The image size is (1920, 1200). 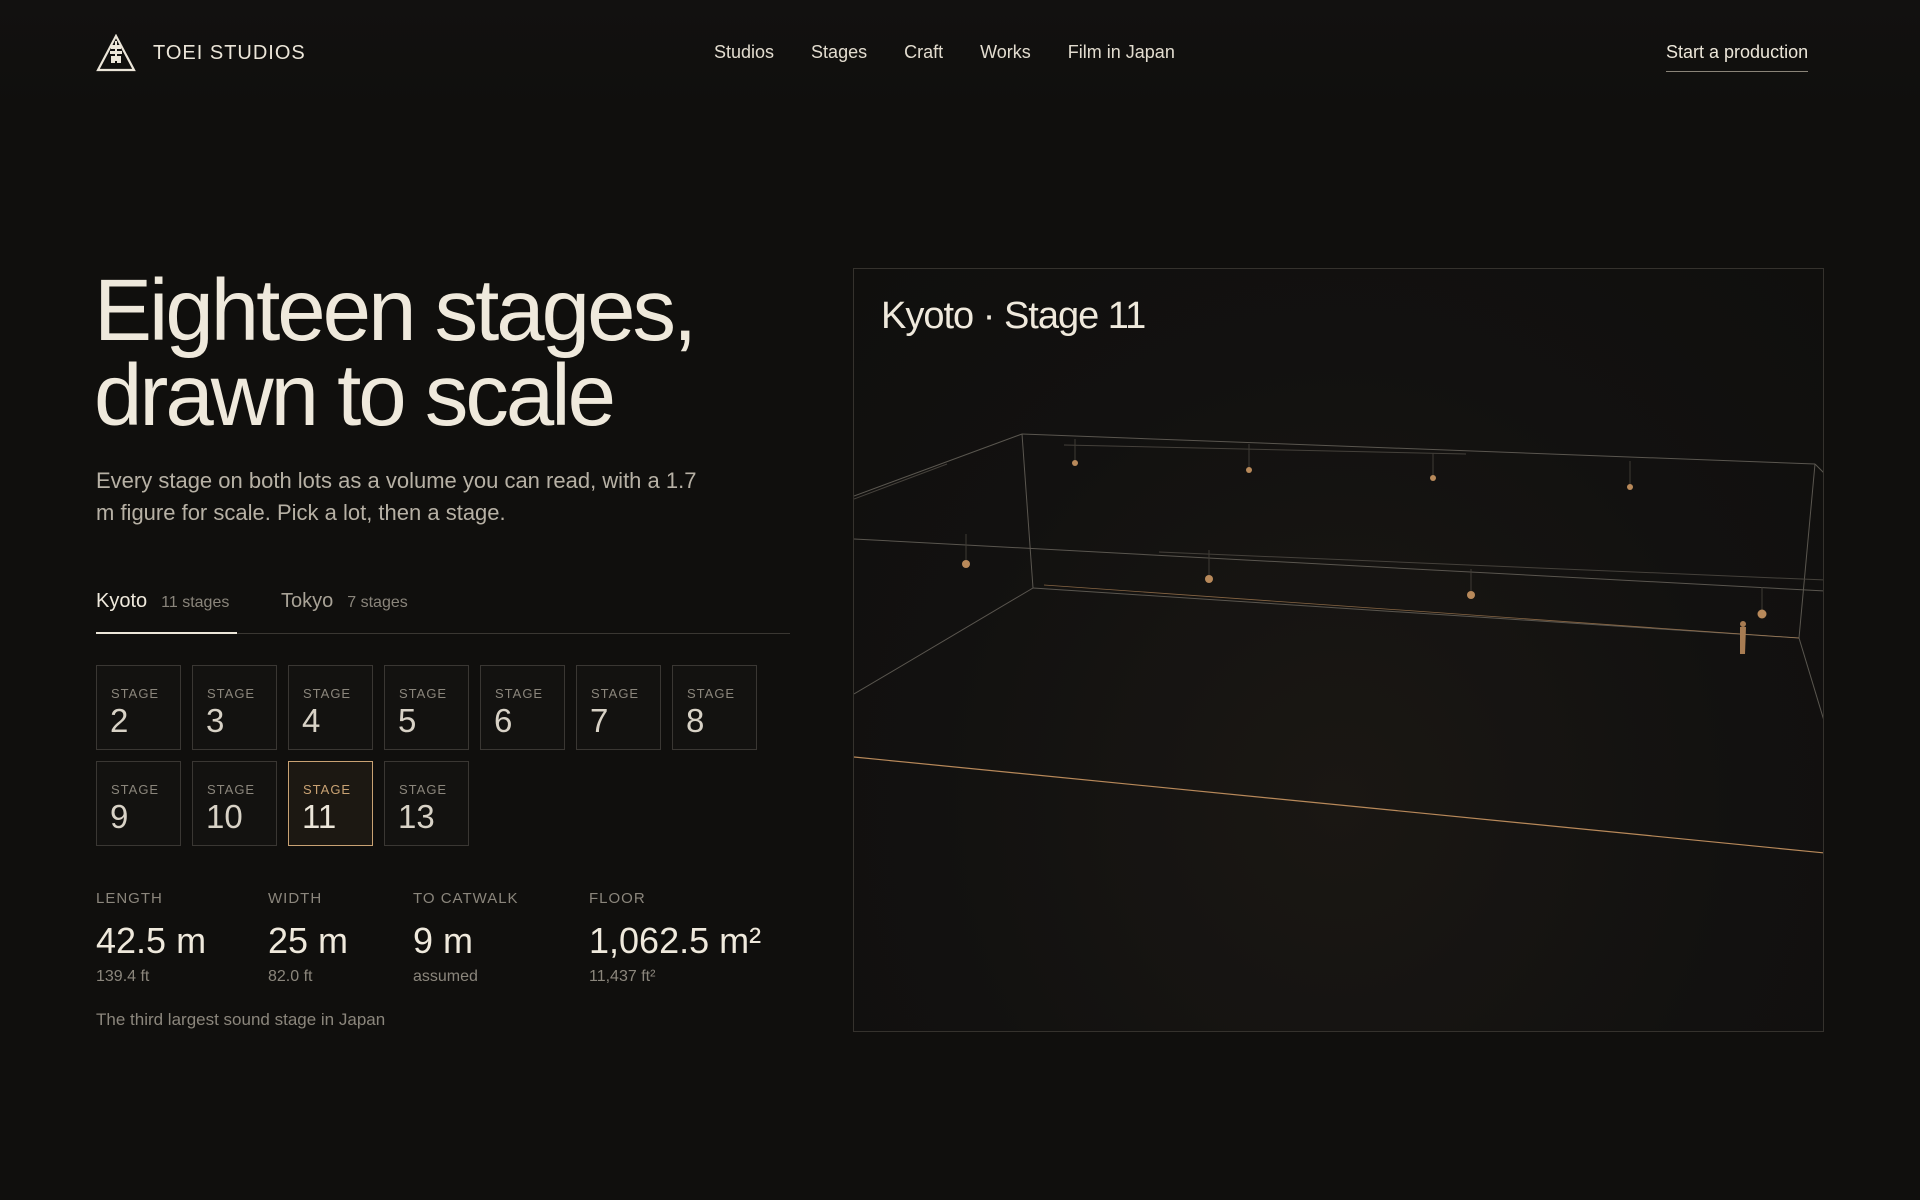 What do you see at coordinates (224, 816) in the screenshot?
I see `stage-number: 10` at bounding box center [224, 816].